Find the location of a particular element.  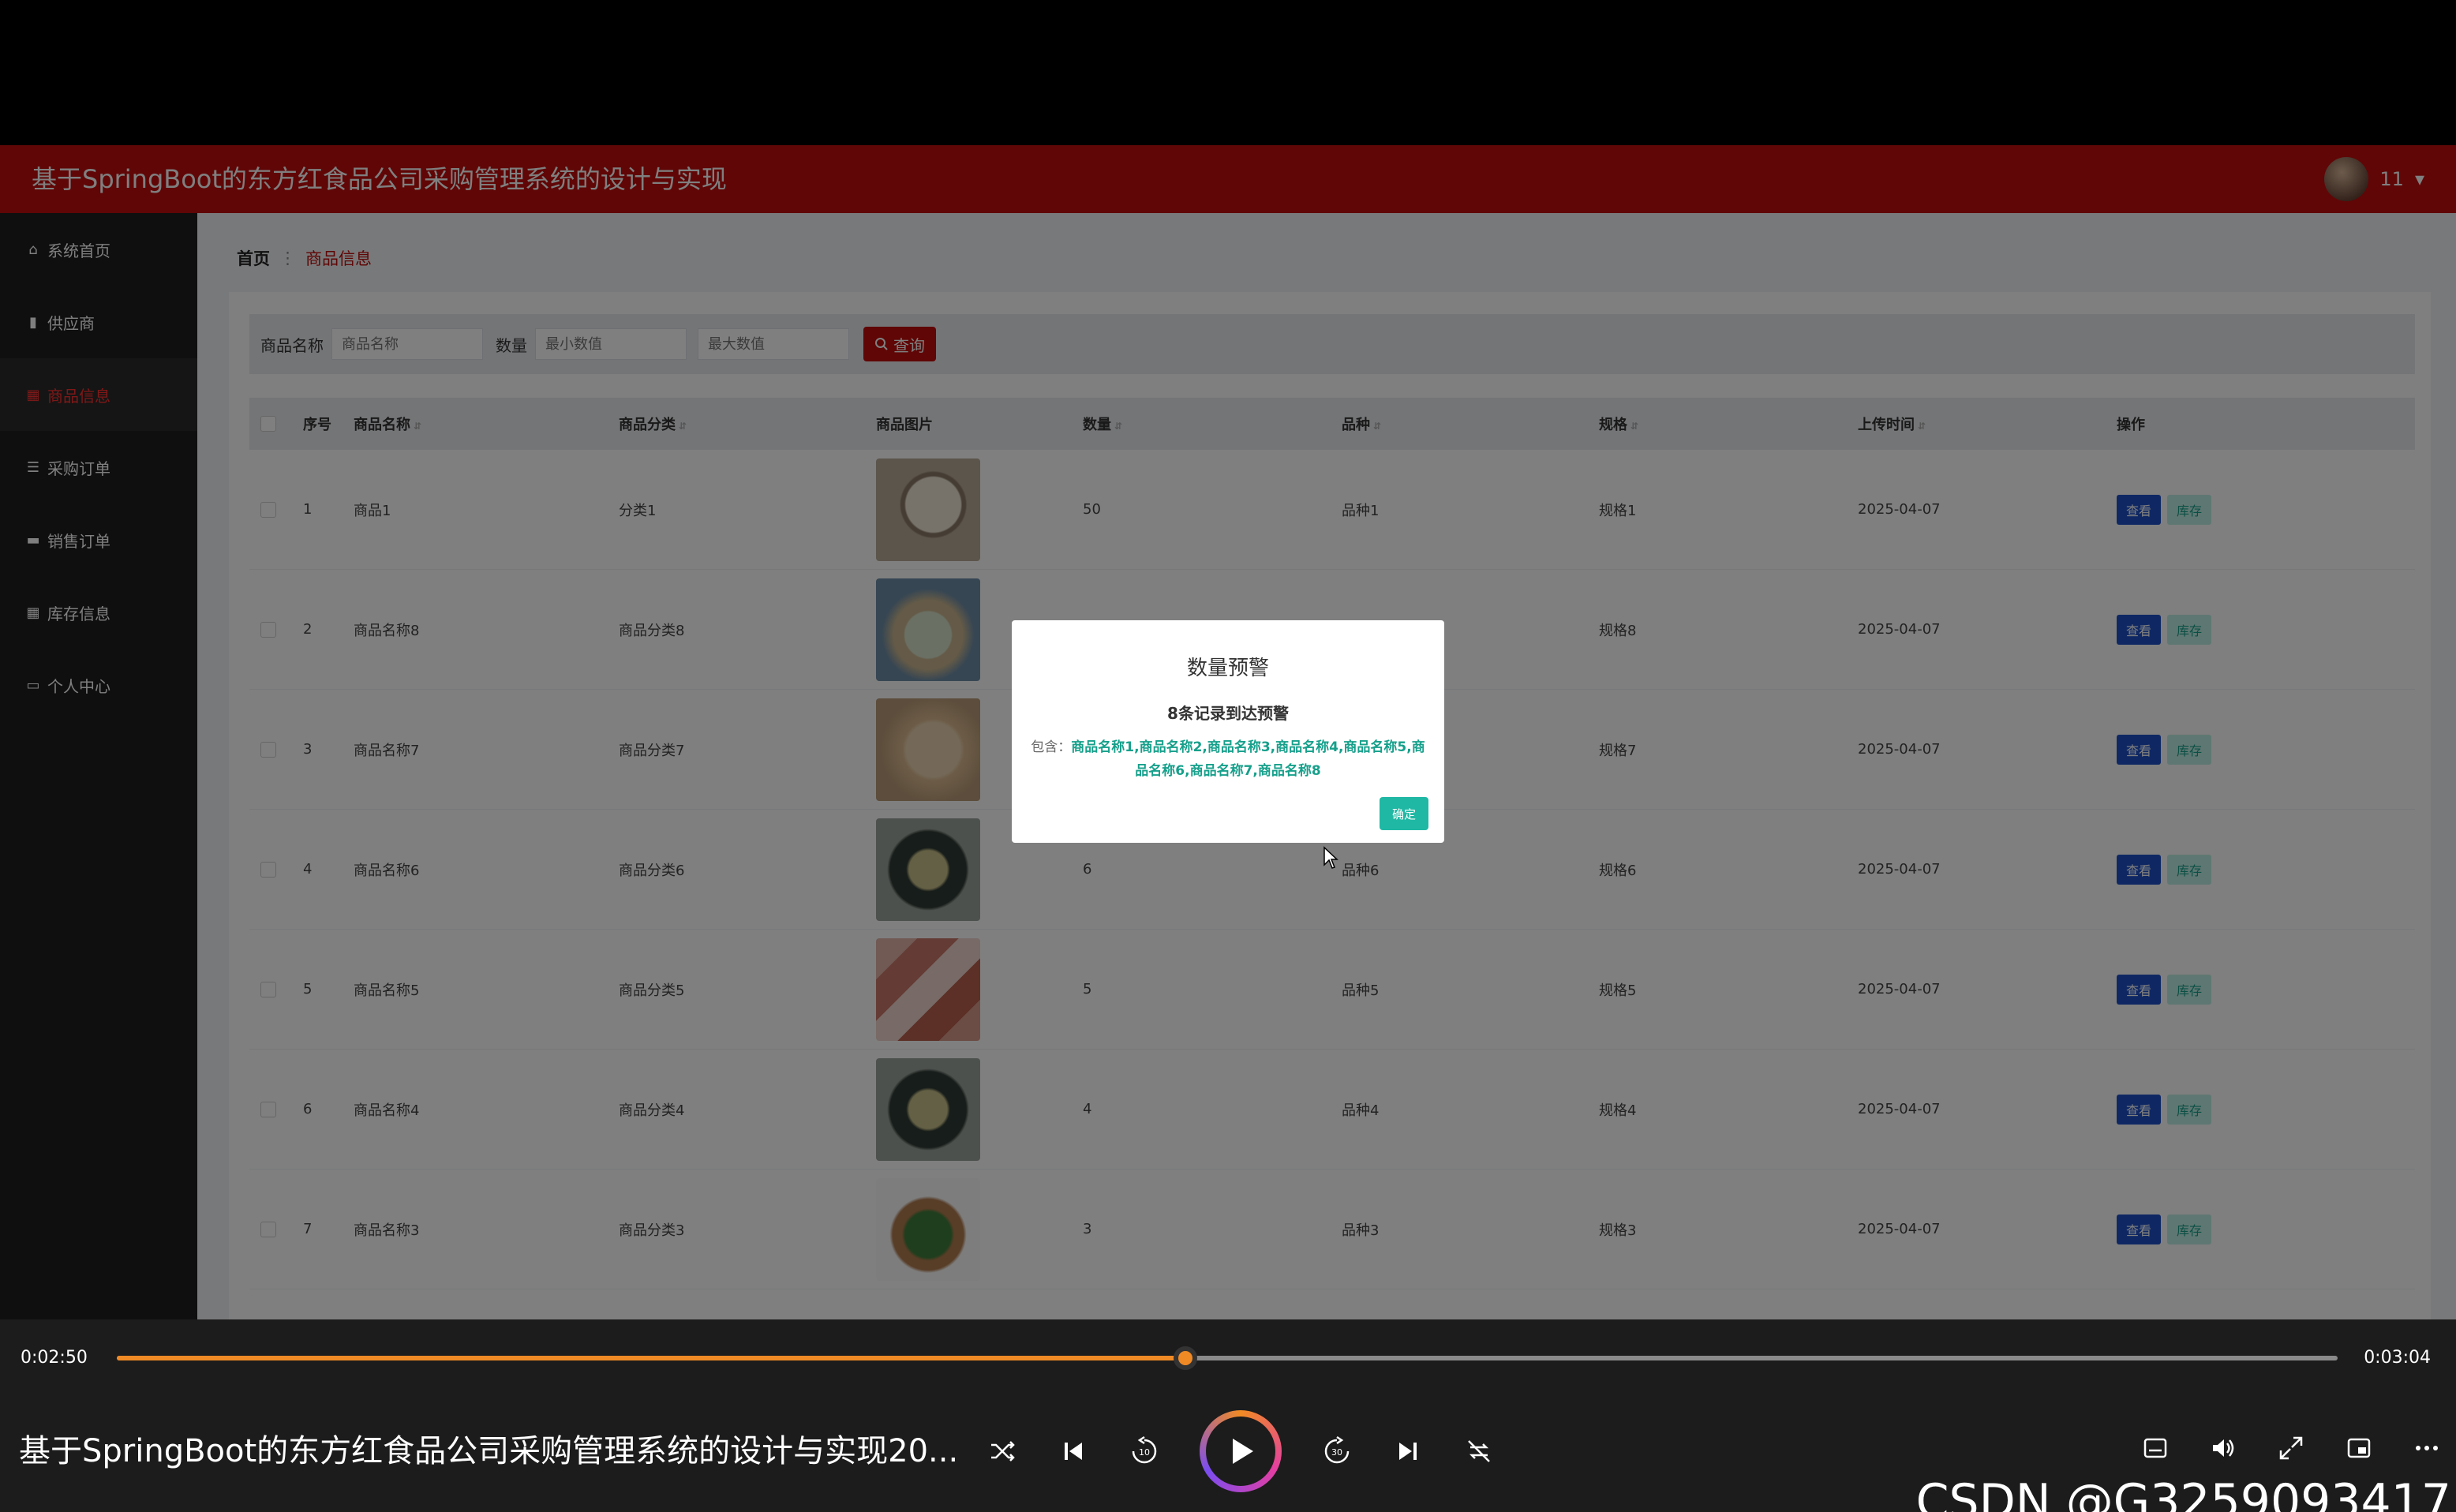

forward-30-icon: 30 is located at coordinates (1337, 1451).